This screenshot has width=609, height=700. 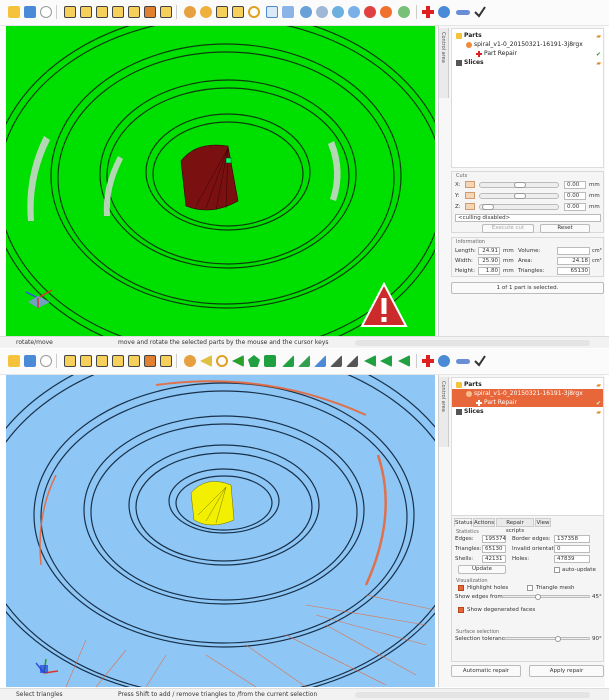 I want to click on x-cut-value: 0.00, so click(x=575, y=185).